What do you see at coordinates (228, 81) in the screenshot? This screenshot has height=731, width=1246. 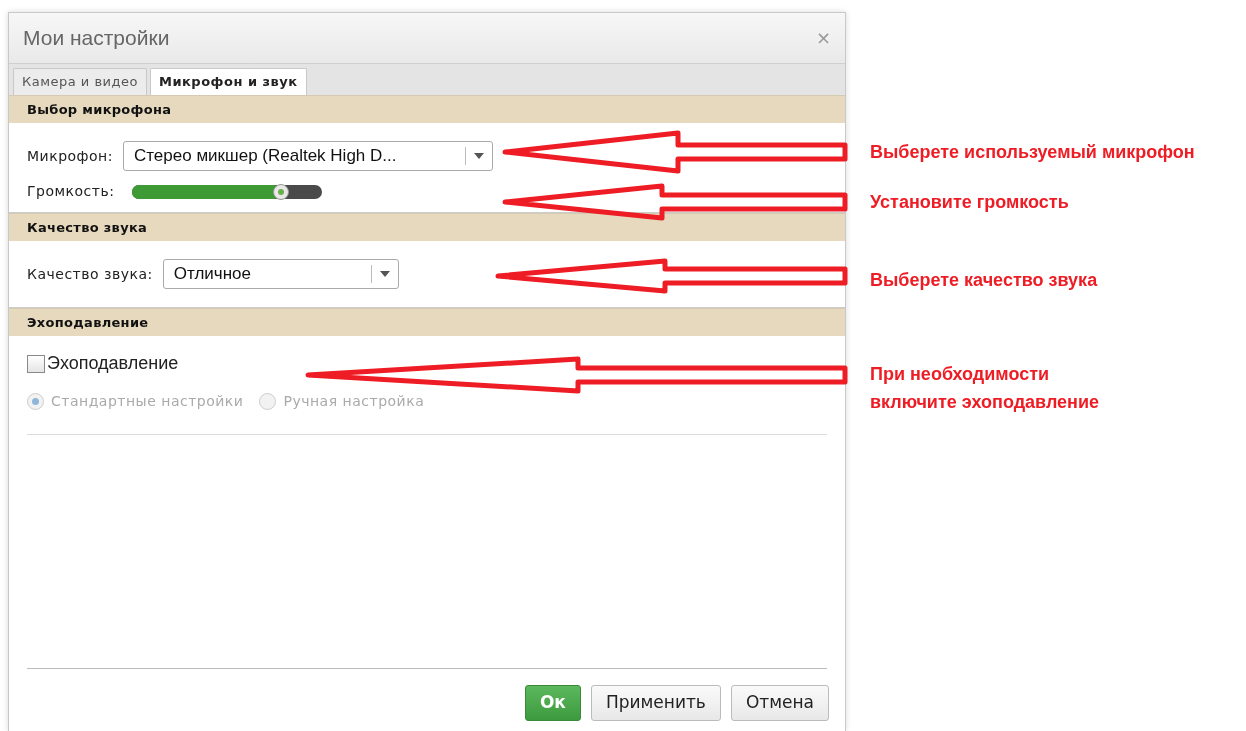 I see `tab: Микрофон и звук` at bounding box center [228, 81].